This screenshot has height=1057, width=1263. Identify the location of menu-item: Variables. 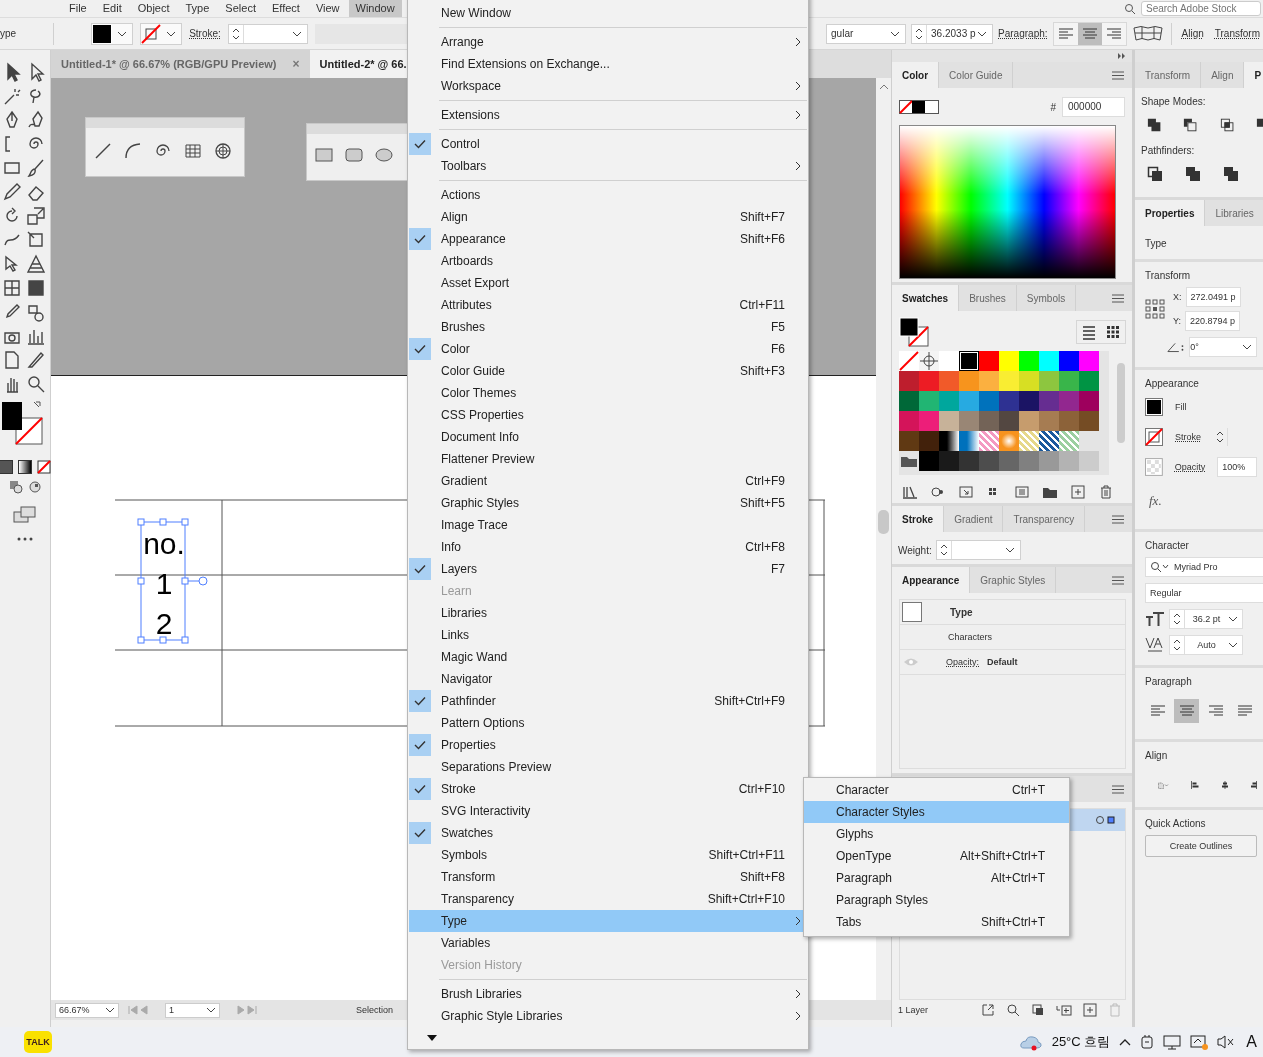
(608, 943).